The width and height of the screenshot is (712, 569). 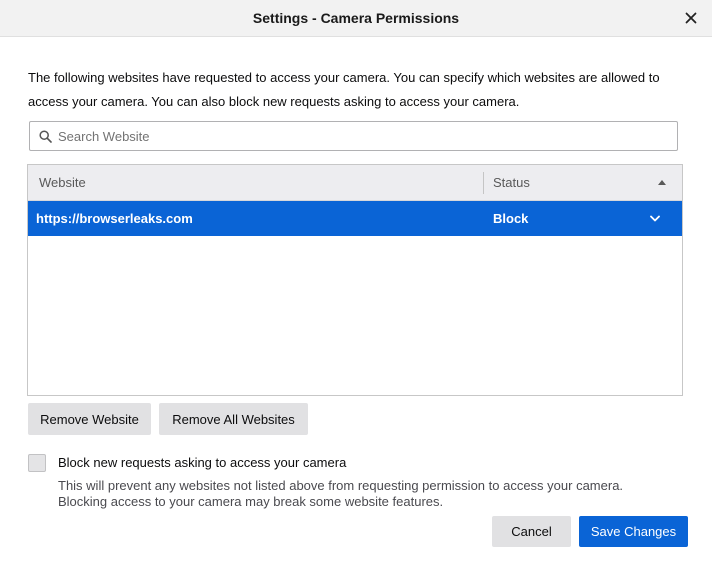 I want to click on table-header: Website Status, so click(x=355, y=183).